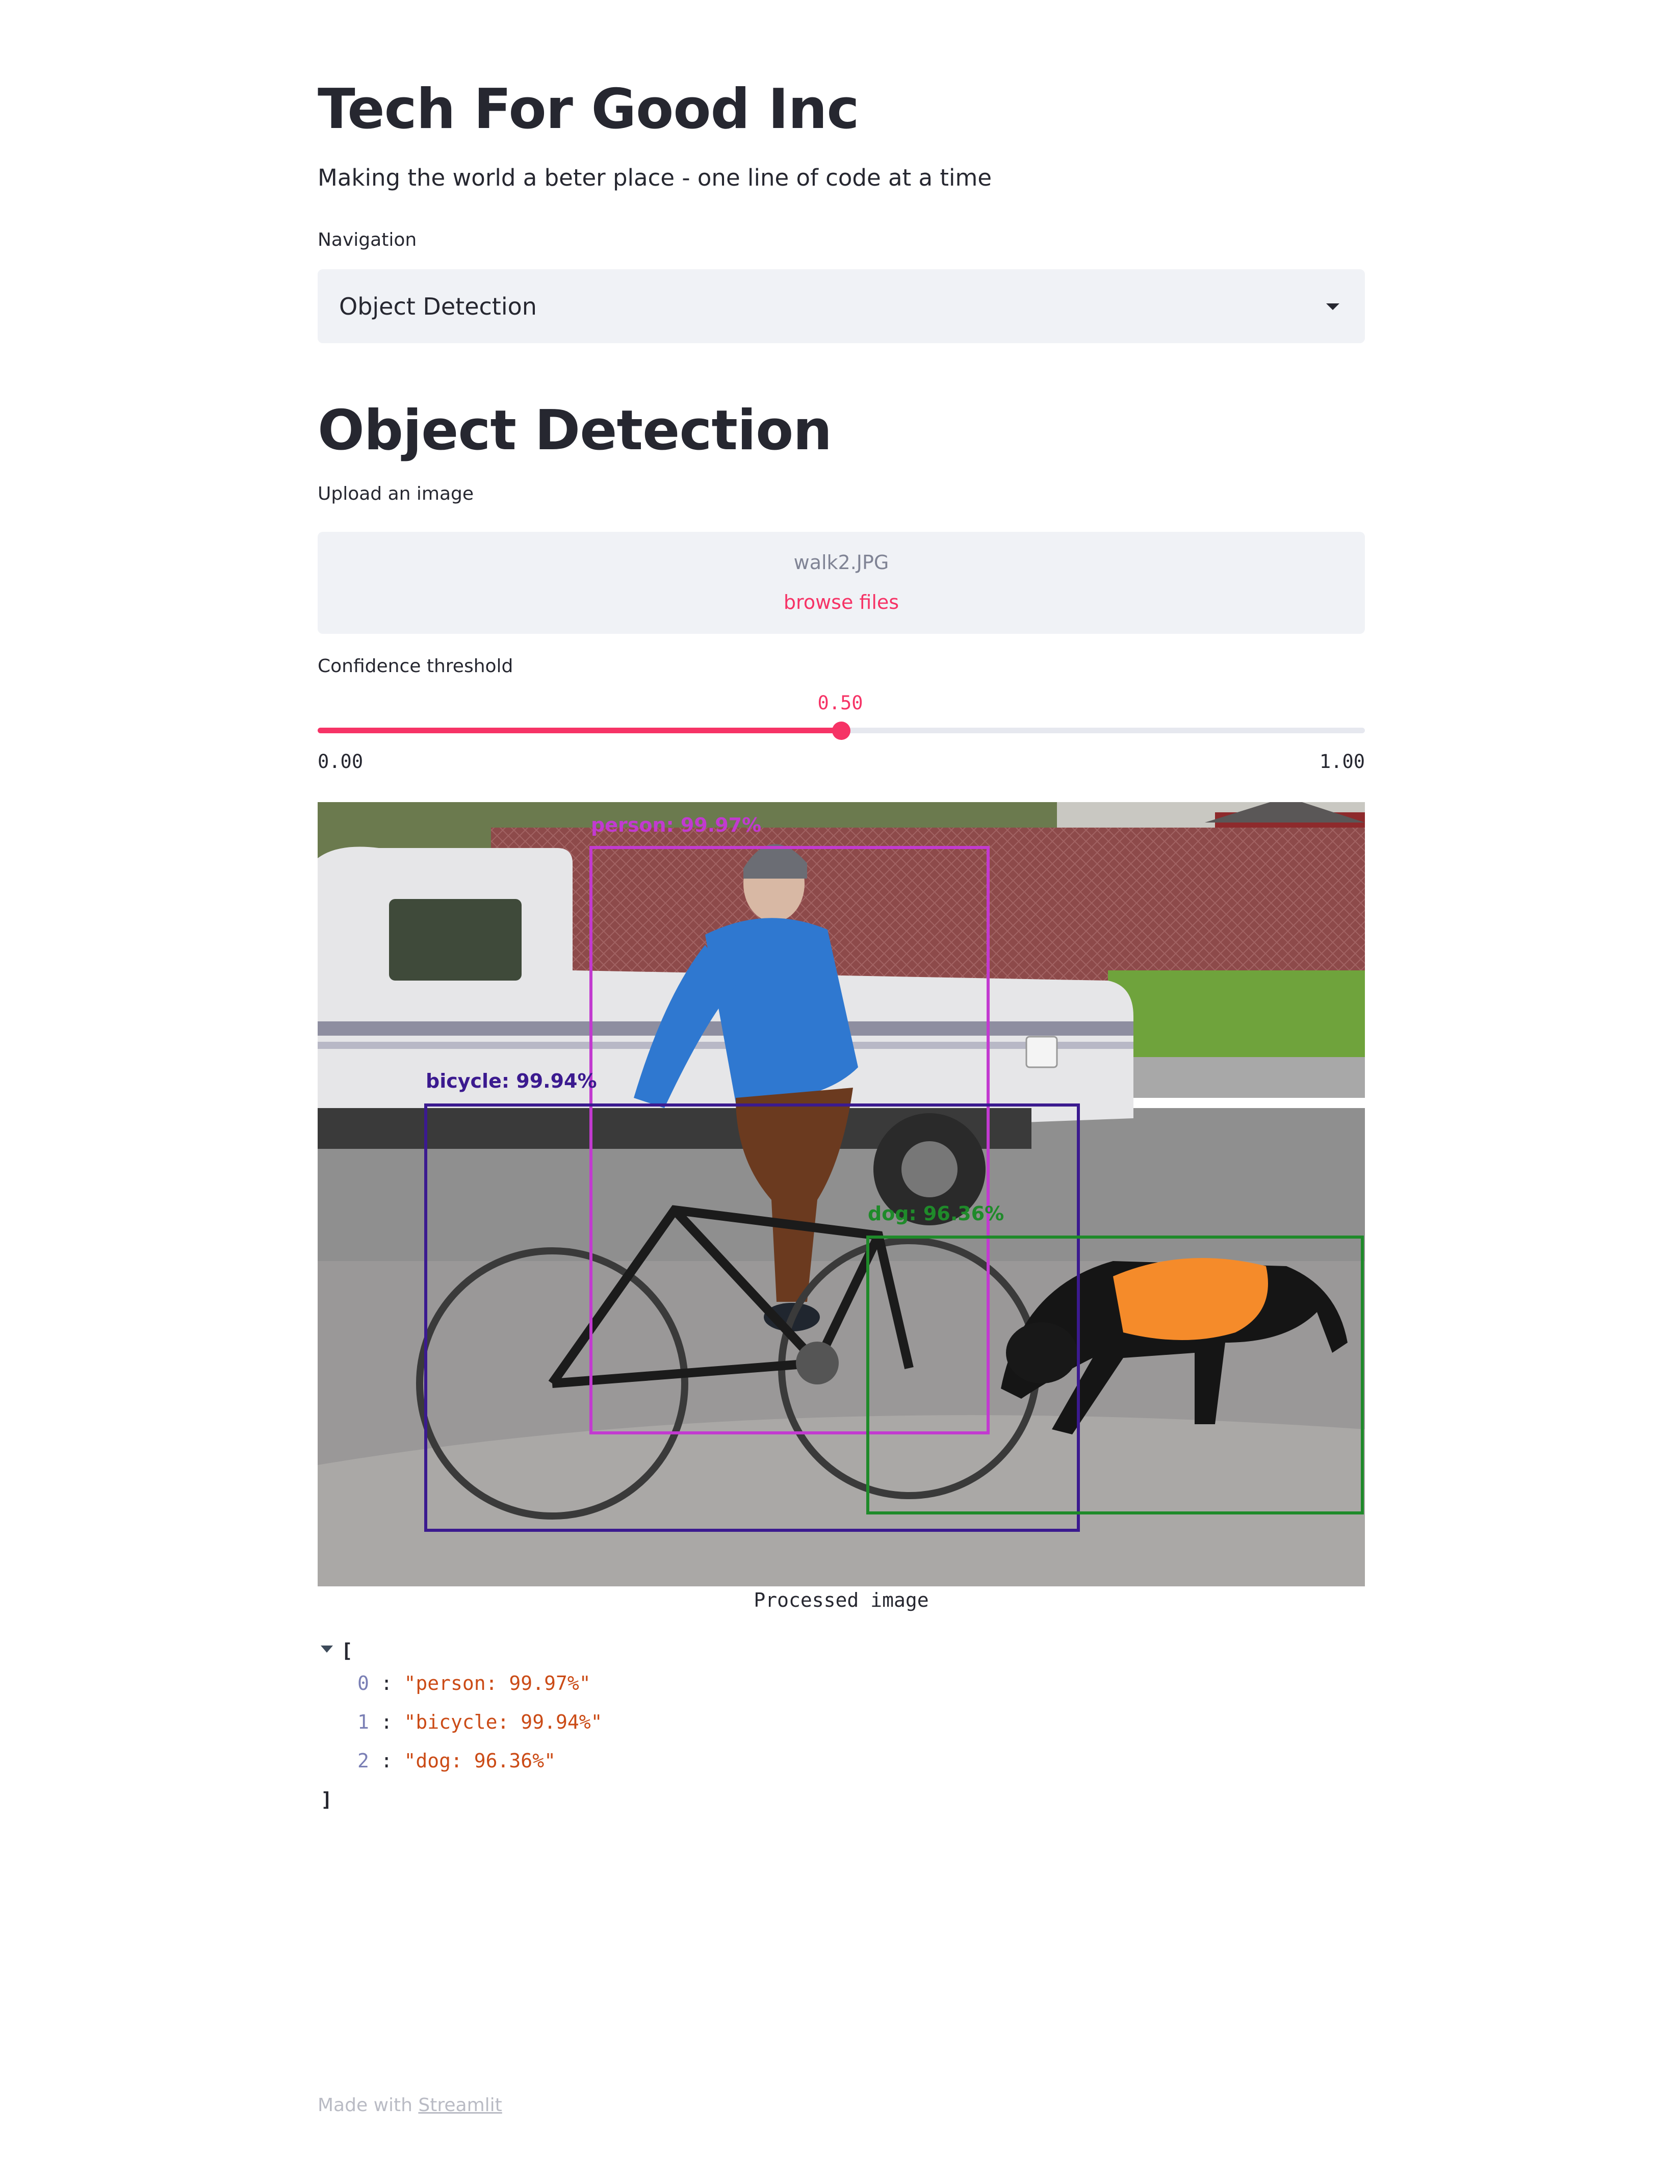 Image resolution: width=1680 pixels, height=2184 pixels. What do you see at coordinates (589, 110) in the screenshot?
I see `app-title: Tech For Good Inc` at bounding box center [589, 110].